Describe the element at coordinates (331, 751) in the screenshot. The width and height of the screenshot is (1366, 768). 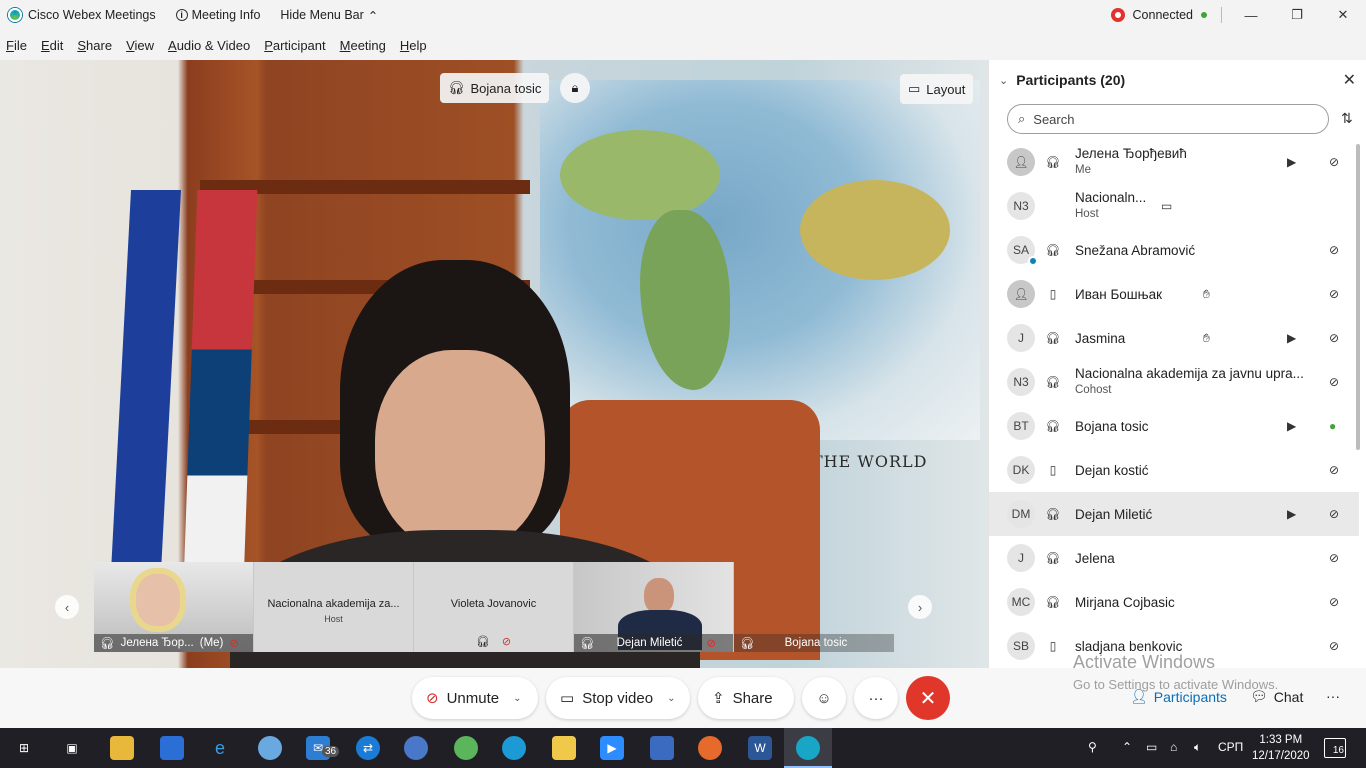
I see `mail-badge: 36` at that location.